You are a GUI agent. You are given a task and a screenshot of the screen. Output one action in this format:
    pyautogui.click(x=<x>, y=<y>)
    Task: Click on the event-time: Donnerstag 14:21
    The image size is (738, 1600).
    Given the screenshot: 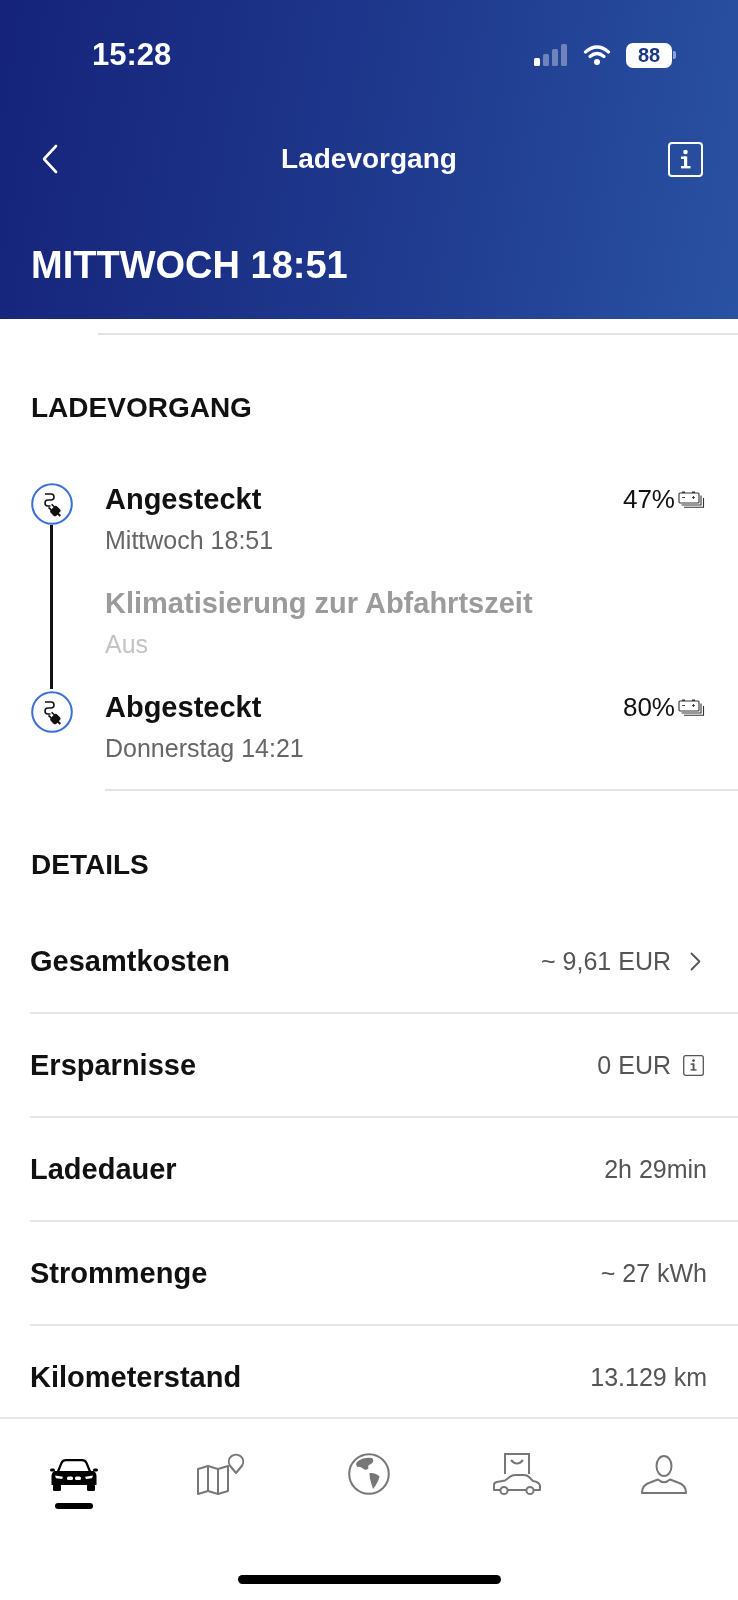 What is the action you would take?
    pyautogui.click(x=204, y=748)
    